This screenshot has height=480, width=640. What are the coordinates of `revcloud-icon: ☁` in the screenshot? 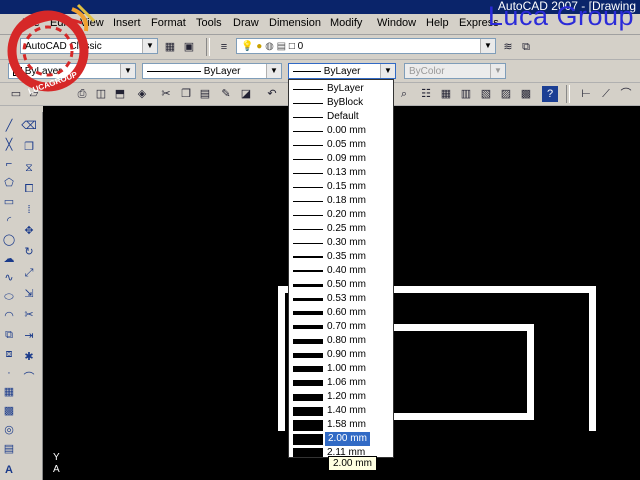 It's located at (9, 259).